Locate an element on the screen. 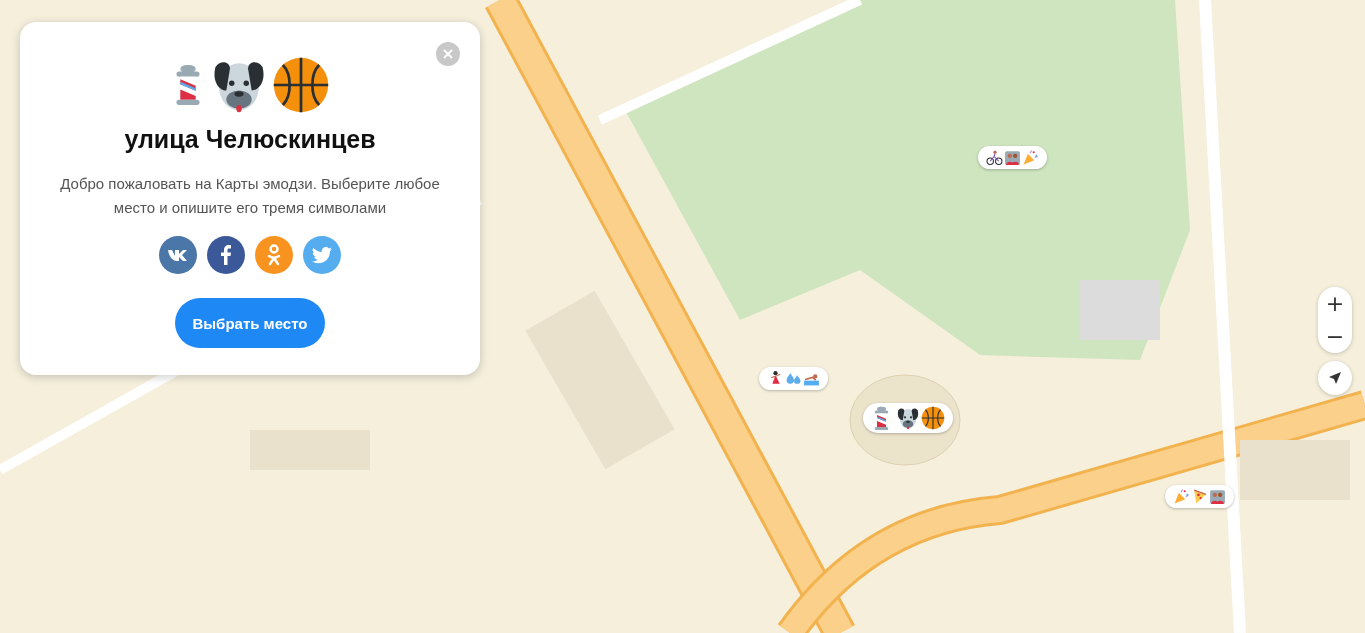 Image resolution: width=1365 pixels, height=633 pixels. vk-logo-icon is located at coordinates (178, 255).